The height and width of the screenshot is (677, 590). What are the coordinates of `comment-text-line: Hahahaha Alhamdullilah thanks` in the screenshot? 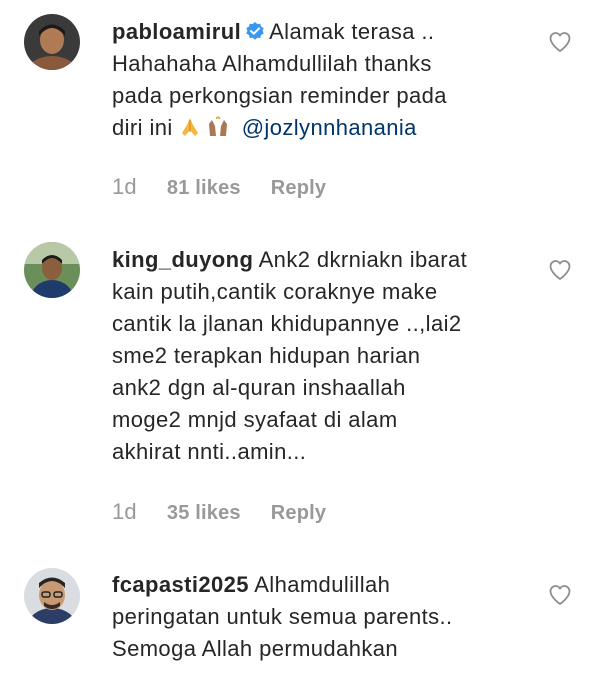 It's located at (272, 63).